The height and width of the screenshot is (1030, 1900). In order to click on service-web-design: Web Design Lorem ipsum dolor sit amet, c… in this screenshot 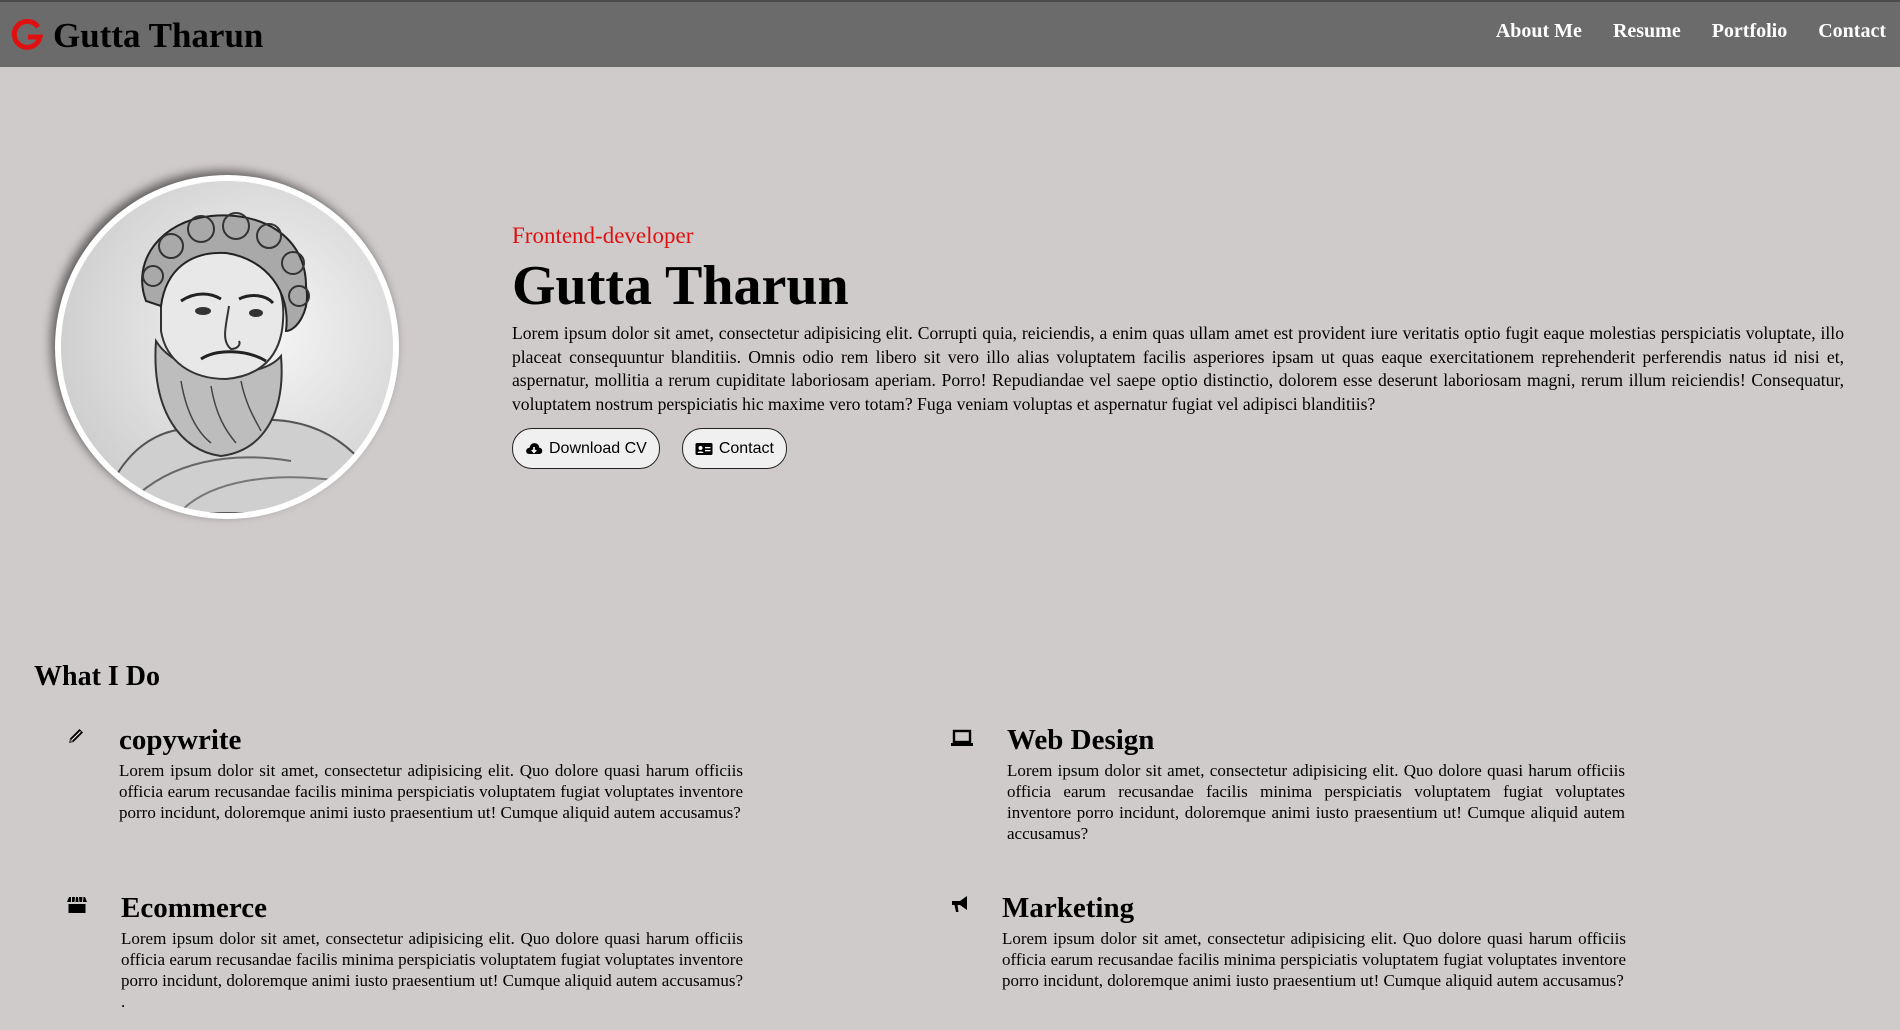, I will do `click(1287, 784)`.